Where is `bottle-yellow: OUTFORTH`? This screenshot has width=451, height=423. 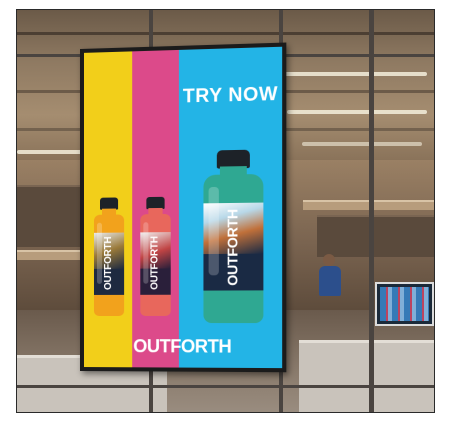 bottle-yellow: OUTFORTH is located at coordinates (109, 256).